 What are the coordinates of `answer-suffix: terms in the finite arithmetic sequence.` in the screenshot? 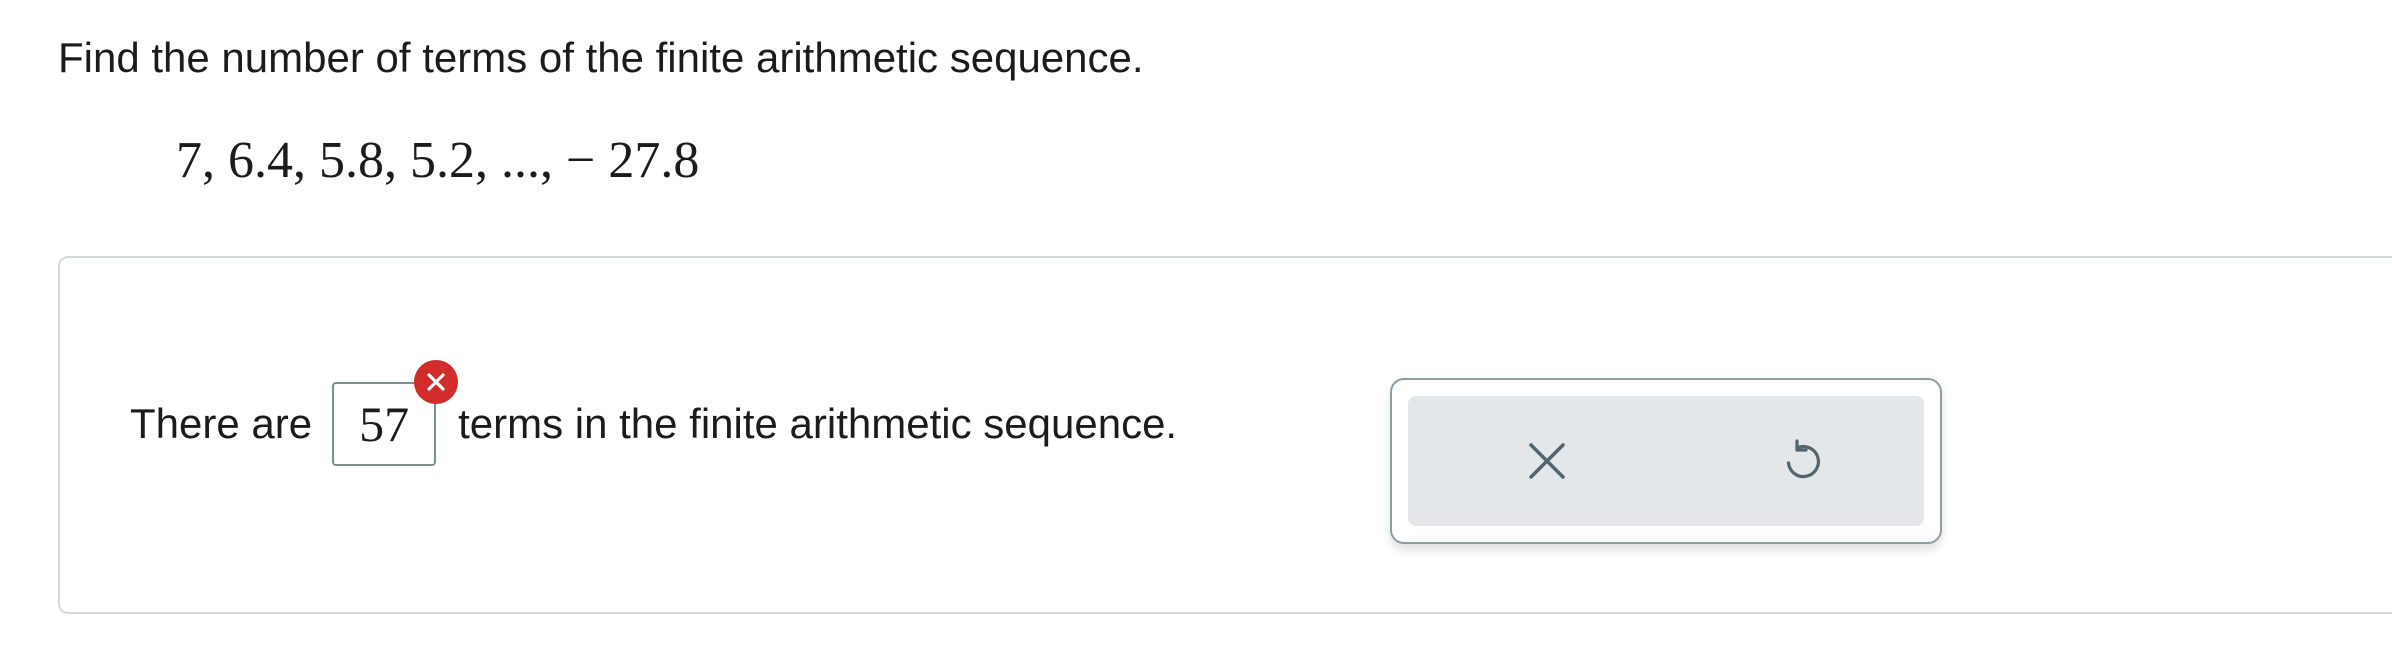 It's located at (818, 423).